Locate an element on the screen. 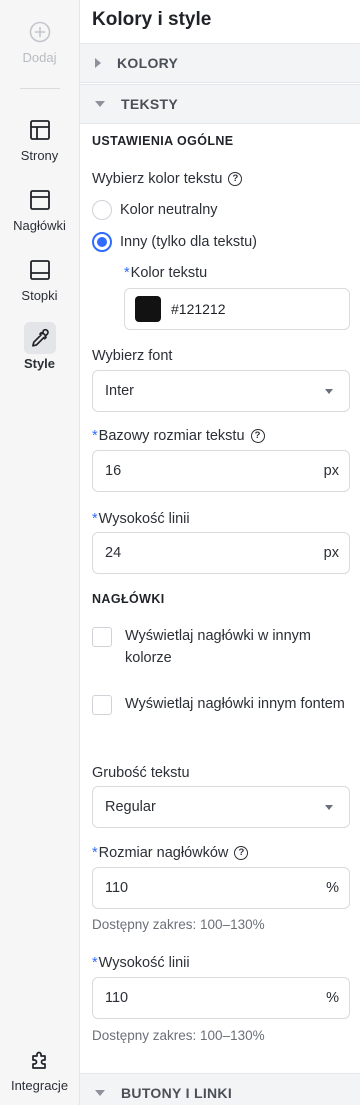  choose-text-color-label: Wybierz kolor tekstu ? is located at coordinates (167, 179).